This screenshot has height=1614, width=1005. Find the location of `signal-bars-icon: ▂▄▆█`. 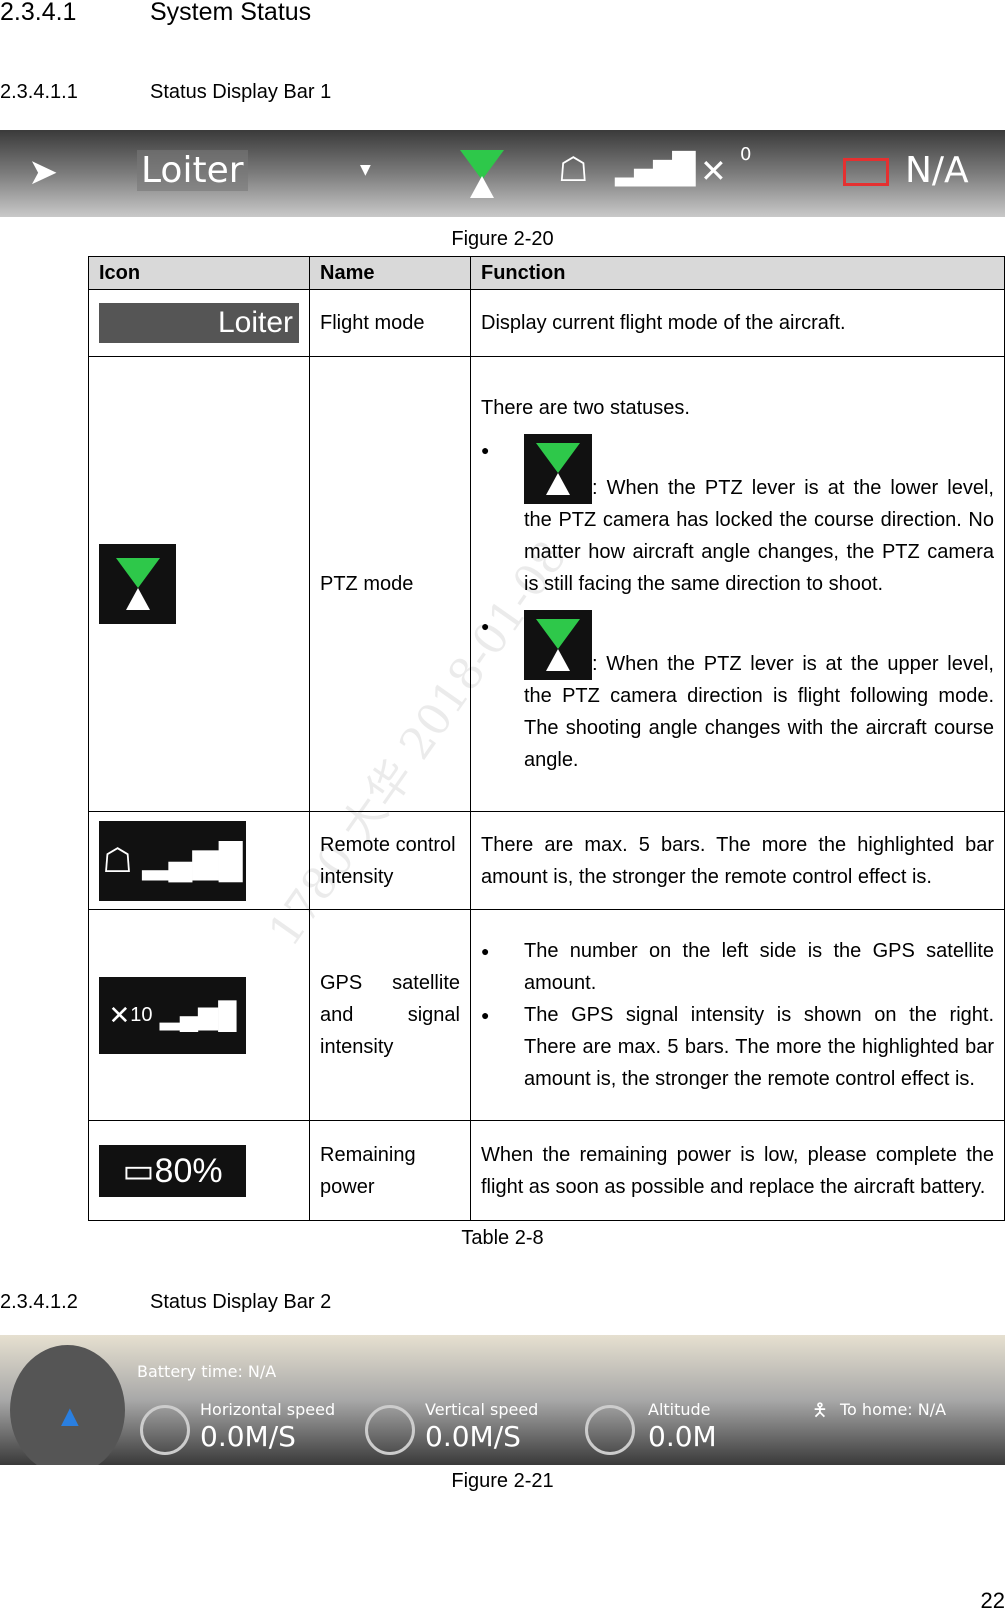

signal-bars-icon: ▂▄▆█ is located at coordinates (655, 169).